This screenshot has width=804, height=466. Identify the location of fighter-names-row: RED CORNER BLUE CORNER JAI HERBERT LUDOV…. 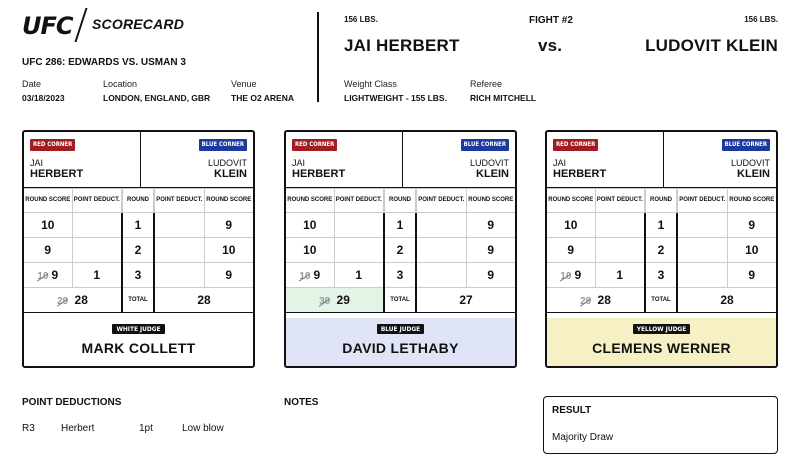
(400, 160).